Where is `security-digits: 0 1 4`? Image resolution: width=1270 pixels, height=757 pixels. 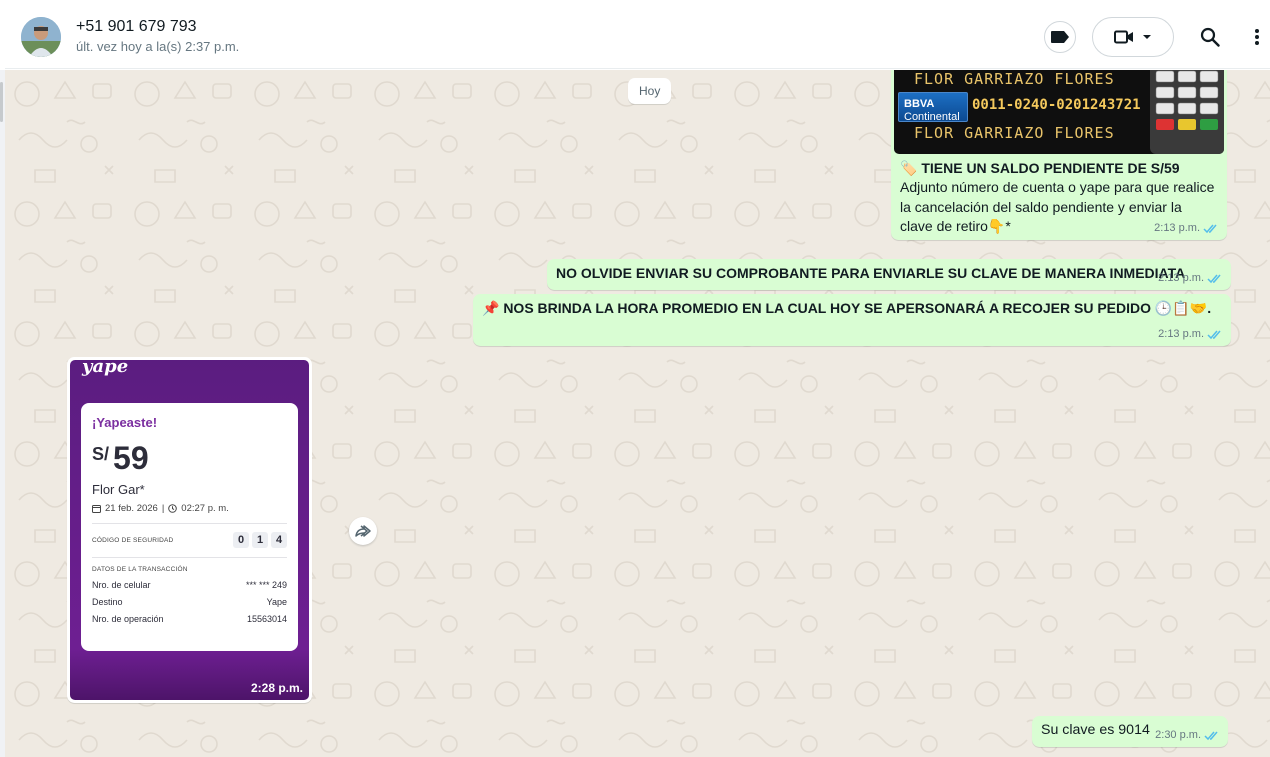 security-digits: 0 1 4 is located at coordinates (260, 540).